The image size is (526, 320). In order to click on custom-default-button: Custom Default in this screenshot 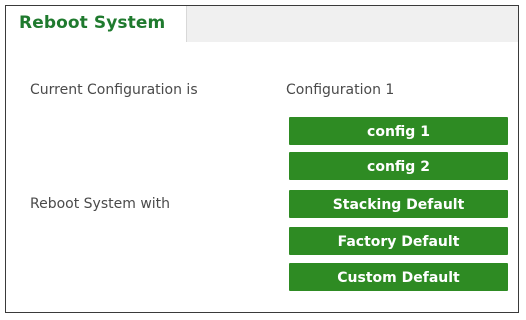, I will do `click(398, 277)`.